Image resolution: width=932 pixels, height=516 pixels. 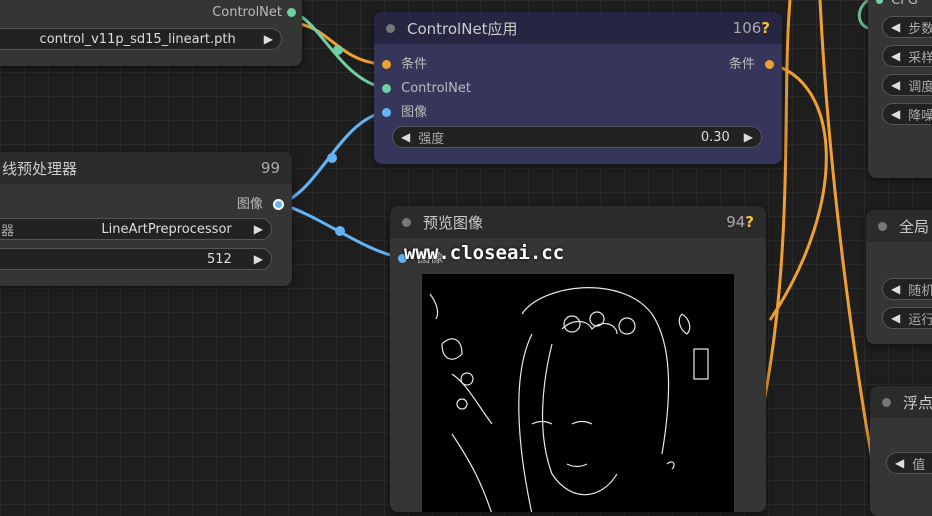 I want to click on global-node: 全局 ◀ 随机 ◀ 运行, so click(x=899, y=277).